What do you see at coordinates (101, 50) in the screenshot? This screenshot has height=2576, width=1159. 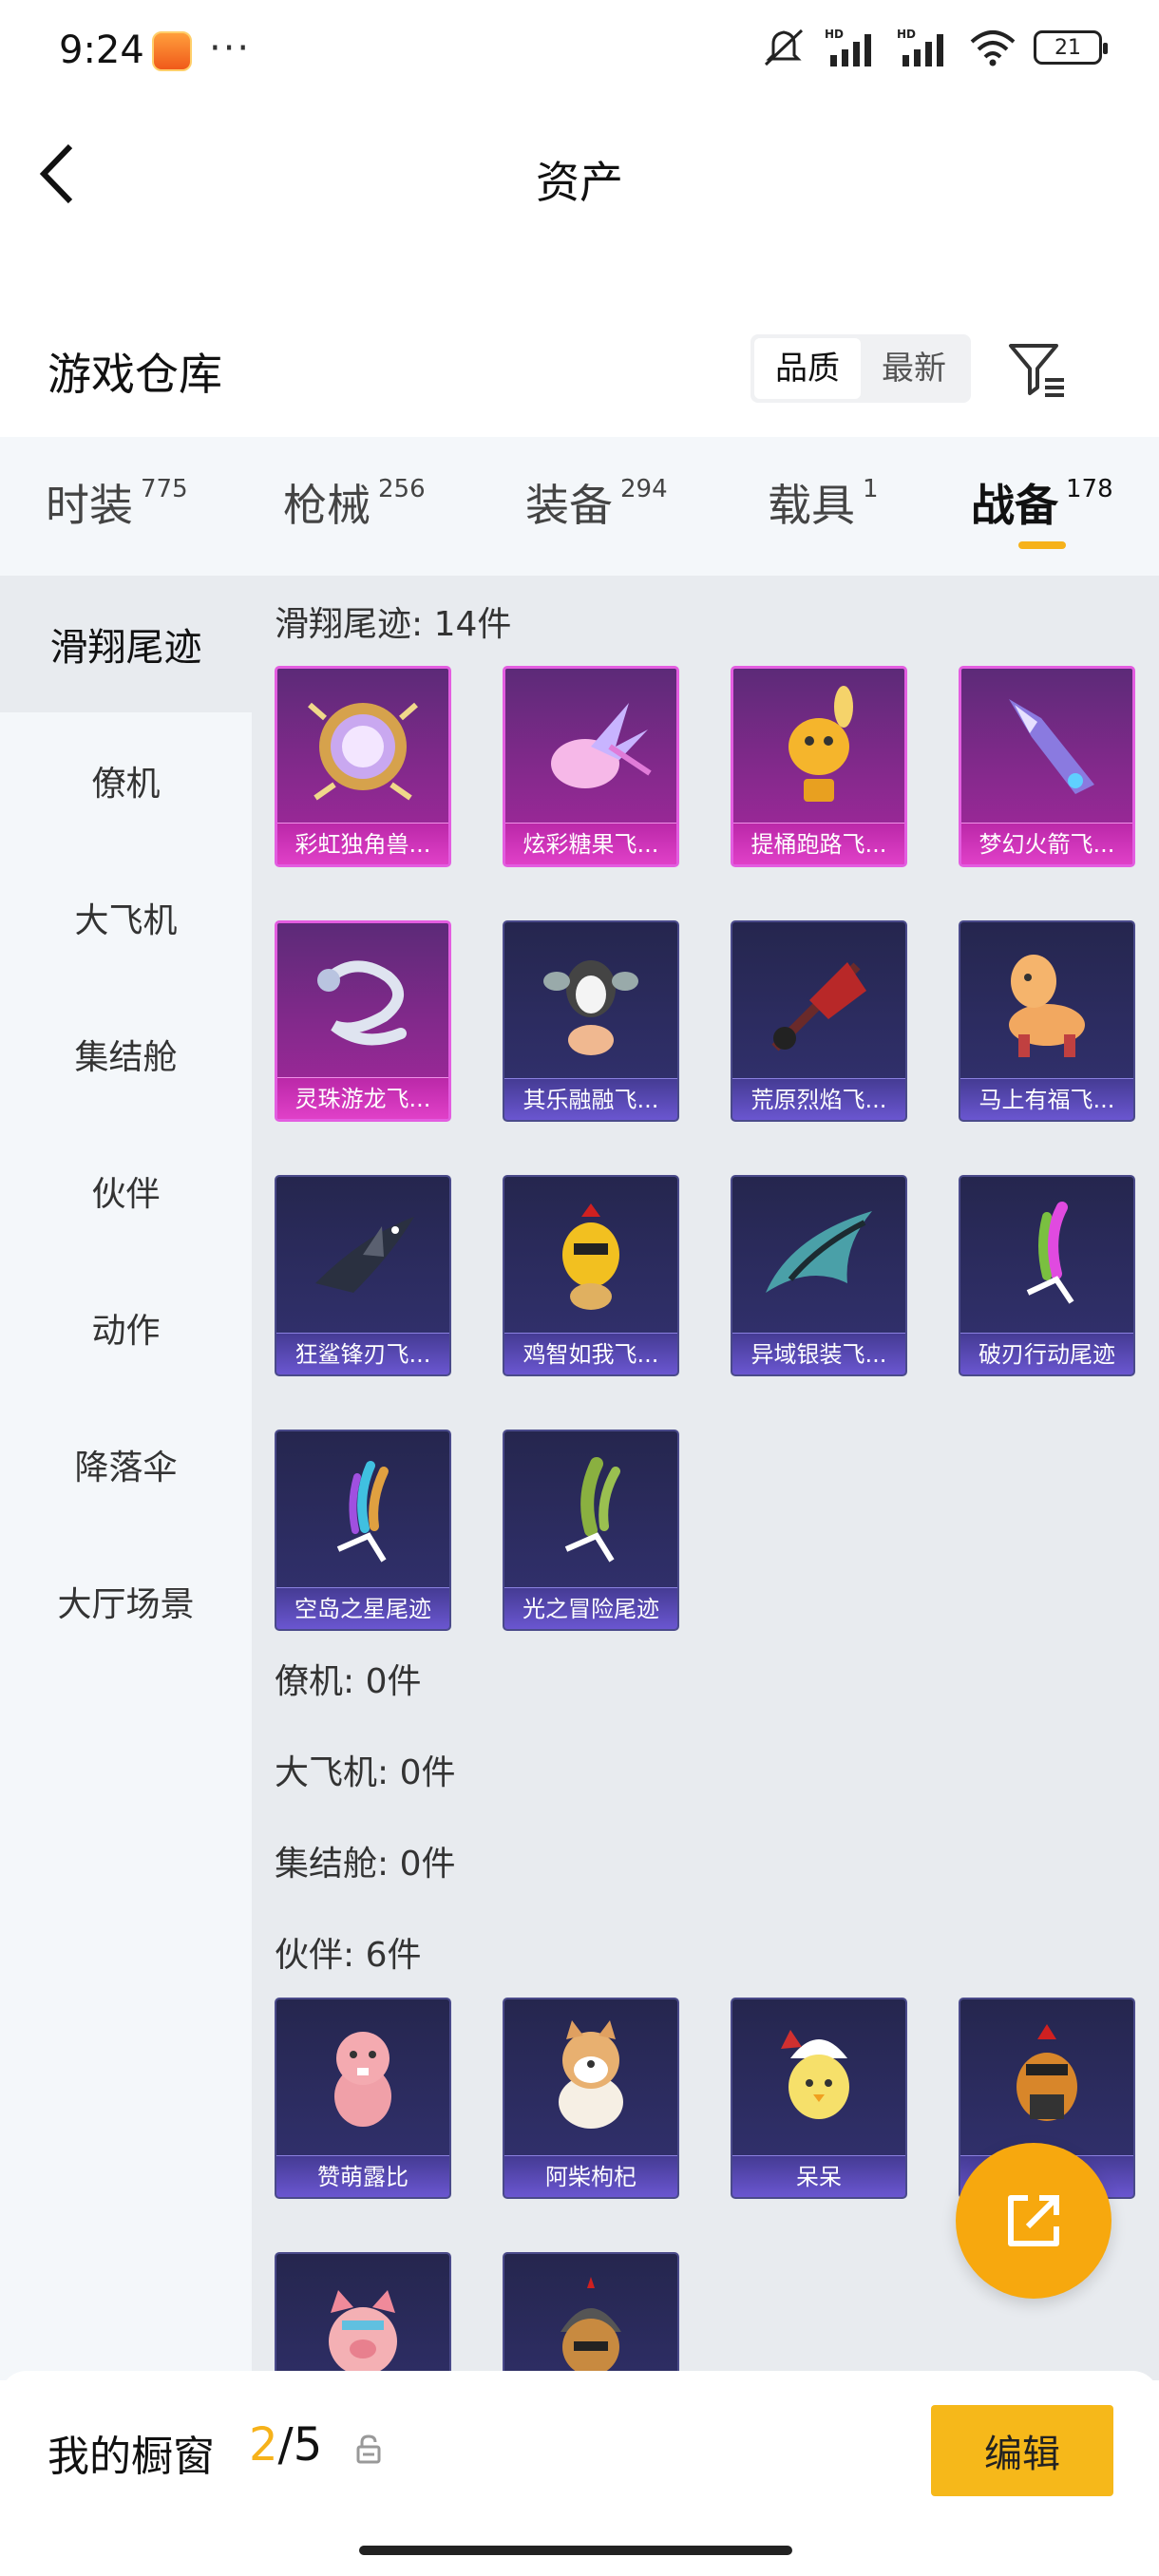 I see `status-time: 9:24` at bounding box center [101, 50].